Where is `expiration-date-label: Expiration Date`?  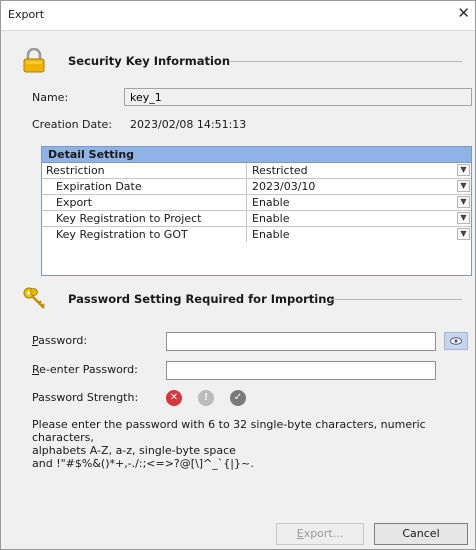
expiration-date-label: Expiration Date is located at coordinates (99, 186).